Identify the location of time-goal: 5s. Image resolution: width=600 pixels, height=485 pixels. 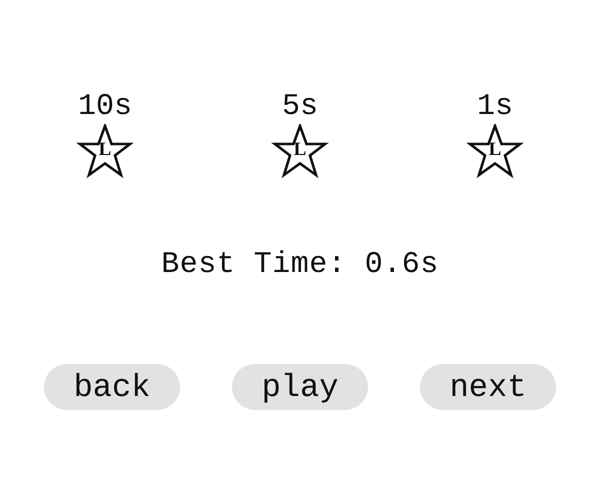
(300, 107).